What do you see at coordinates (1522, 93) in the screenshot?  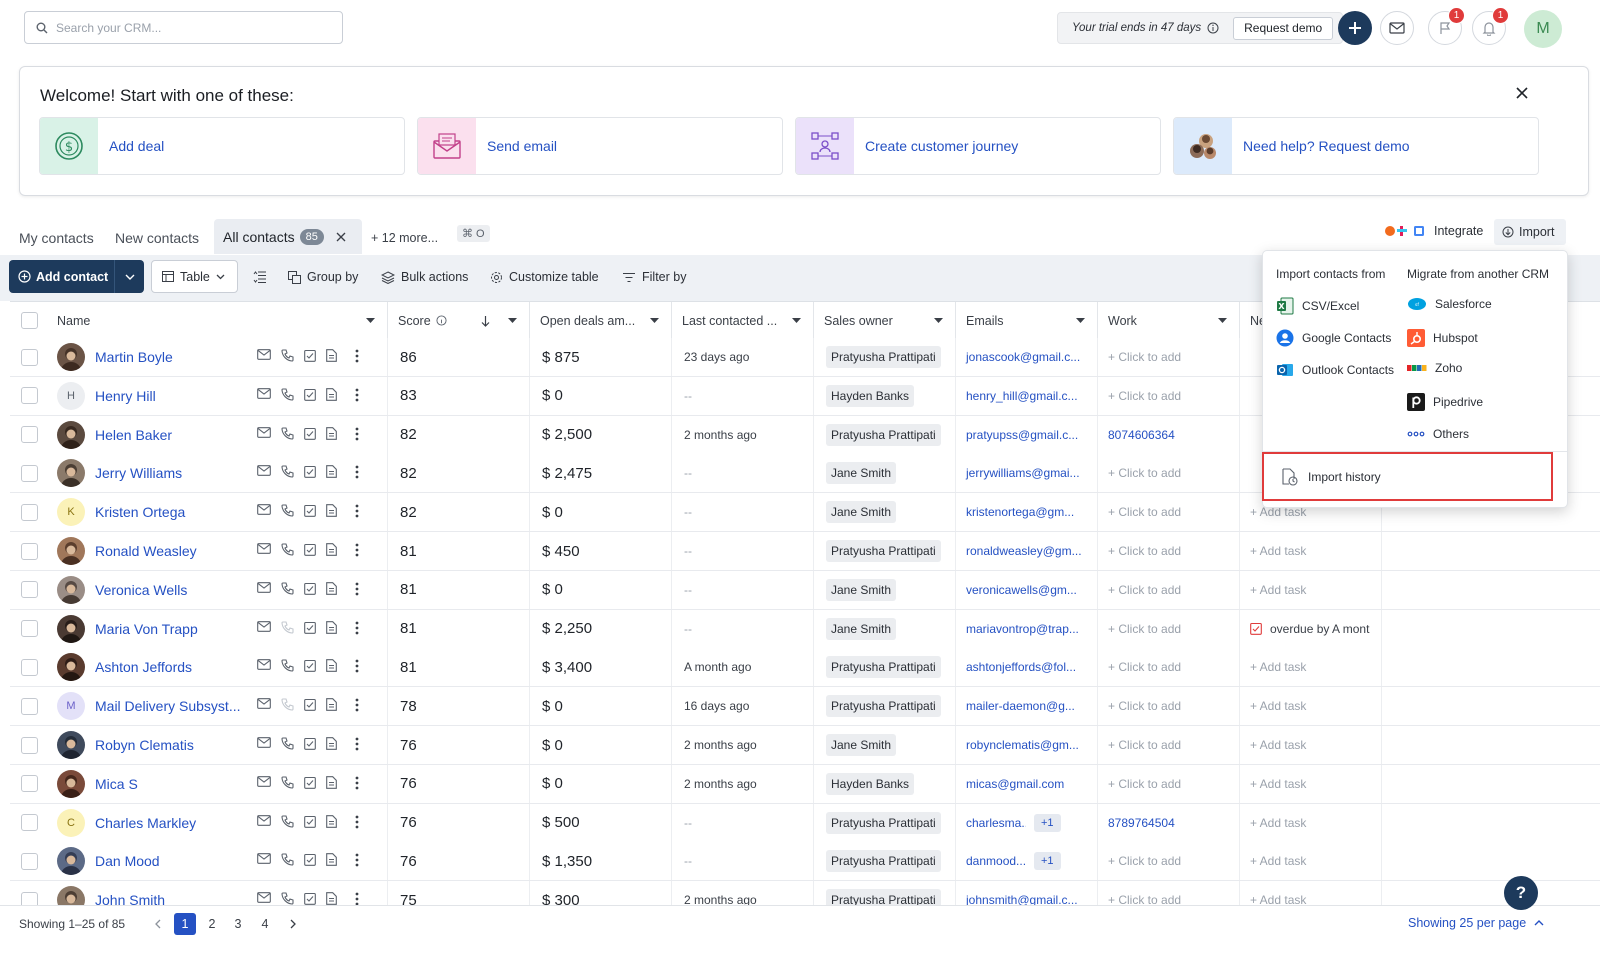 I see `close-icon` at bounding box center [1522, 93].